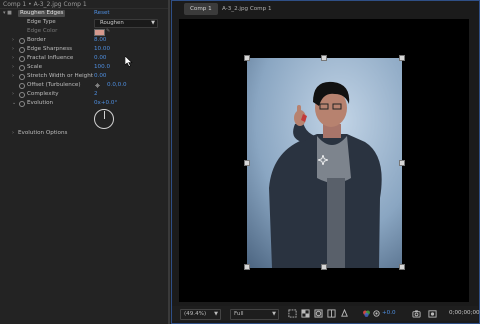 The height and width of the screenshot is (324, 480). Describe the element at coordinates (331, 313) in the screenshot. I see `guides-icon` at that location.